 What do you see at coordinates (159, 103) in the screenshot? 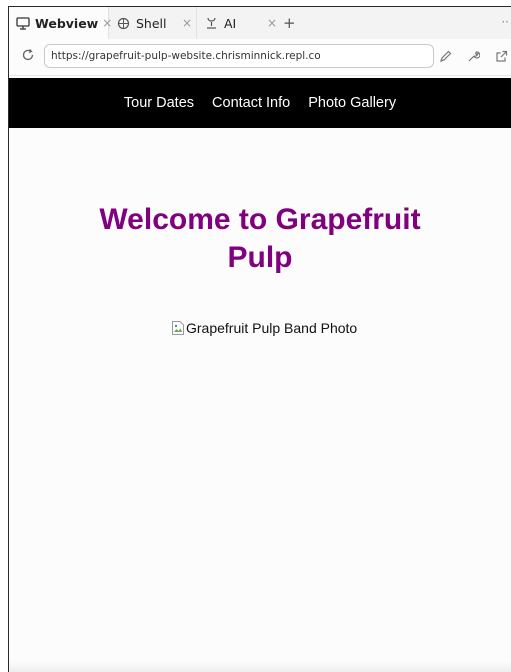
I see `nav-link-tour-dates: Tour Dates` at bounding box center [159, 103].